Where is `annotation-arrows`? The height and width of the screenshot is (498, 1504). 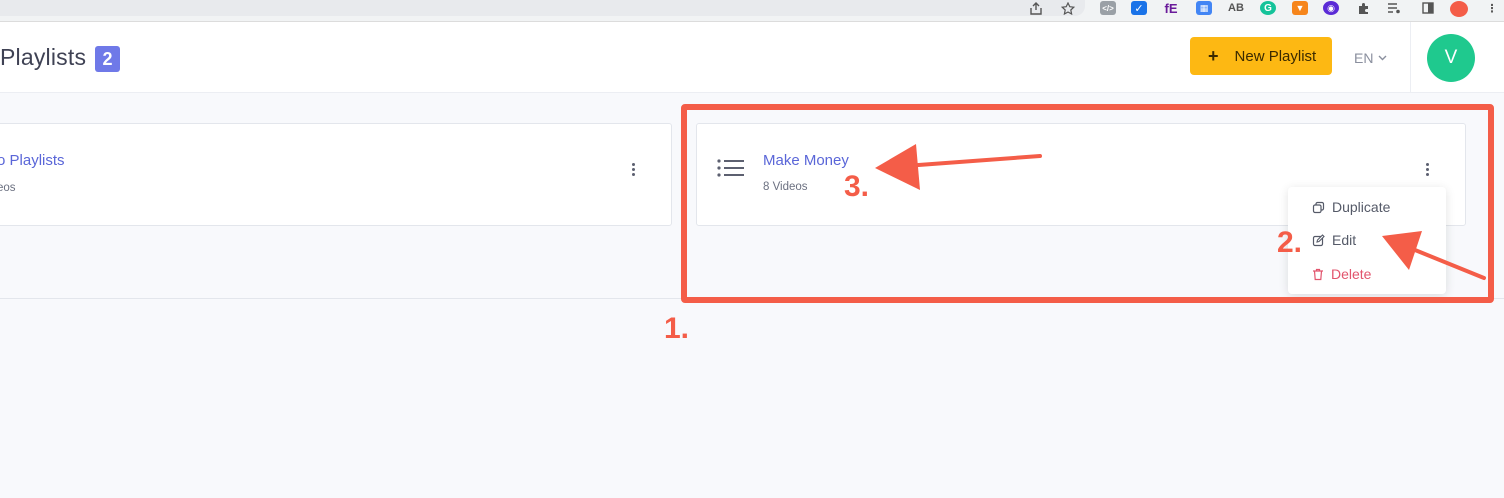 annotation-arrows is located at coordinates (1180, 212).